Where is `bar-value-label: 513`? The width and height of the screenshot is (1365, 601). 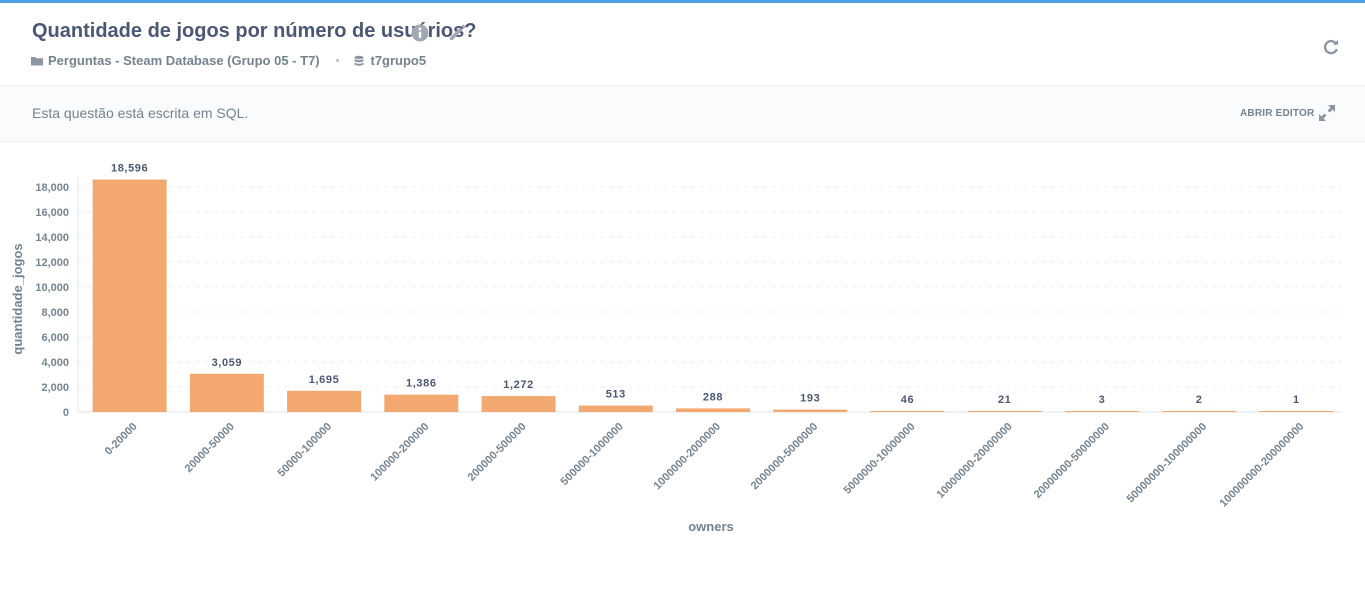
bar-value-label: 513 is located at coordinates (616, 395).